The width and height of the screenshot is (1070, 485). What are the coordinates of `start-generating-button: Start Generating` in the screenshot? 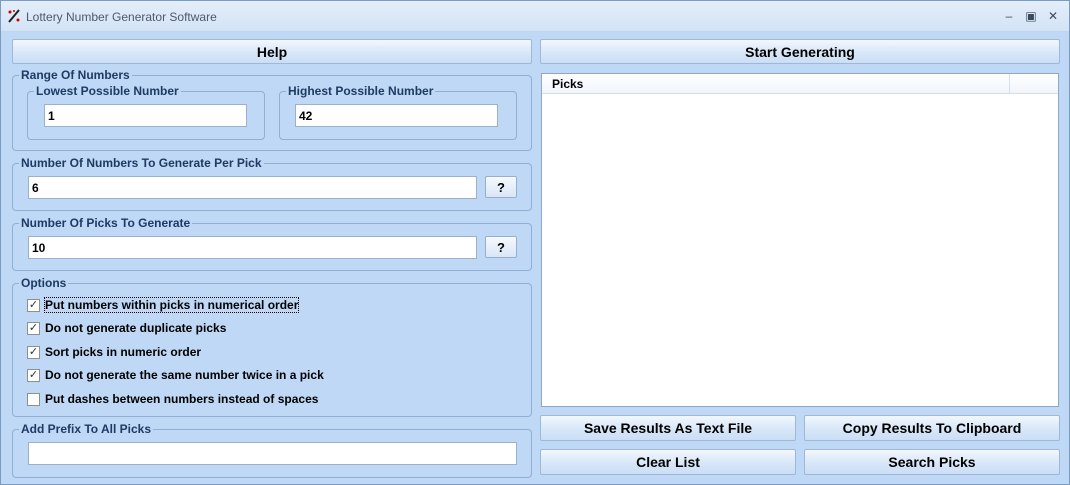 It's located at (800, 51).